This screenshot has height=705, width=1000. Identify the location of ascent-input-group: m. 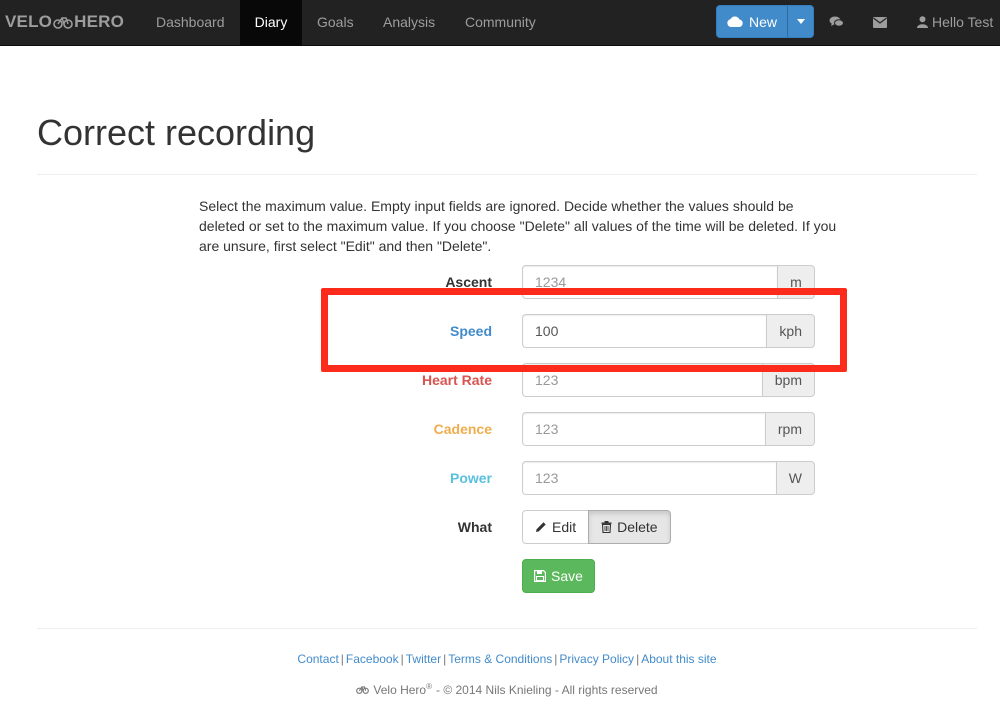
(668, 282).